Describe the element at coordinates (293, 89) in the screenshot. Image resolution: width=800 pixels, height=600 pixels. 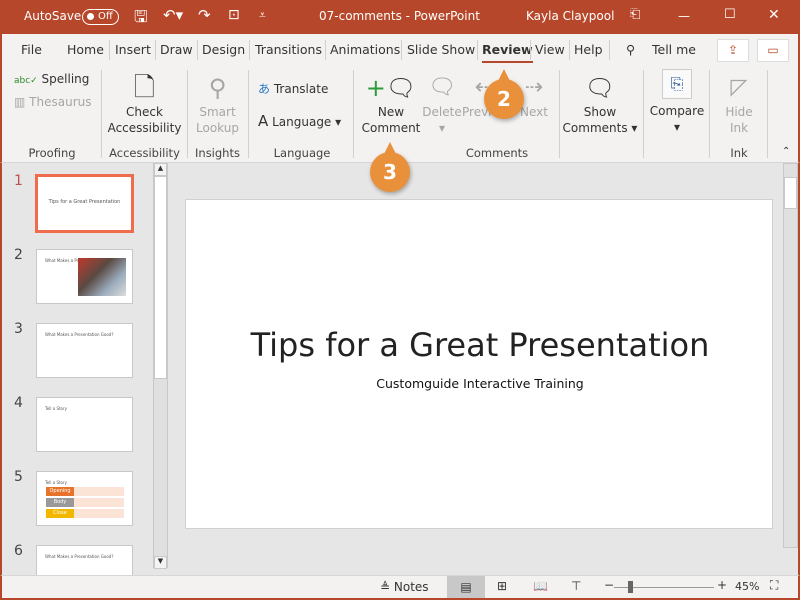
I see `translate-button: あ Translate` at that location.